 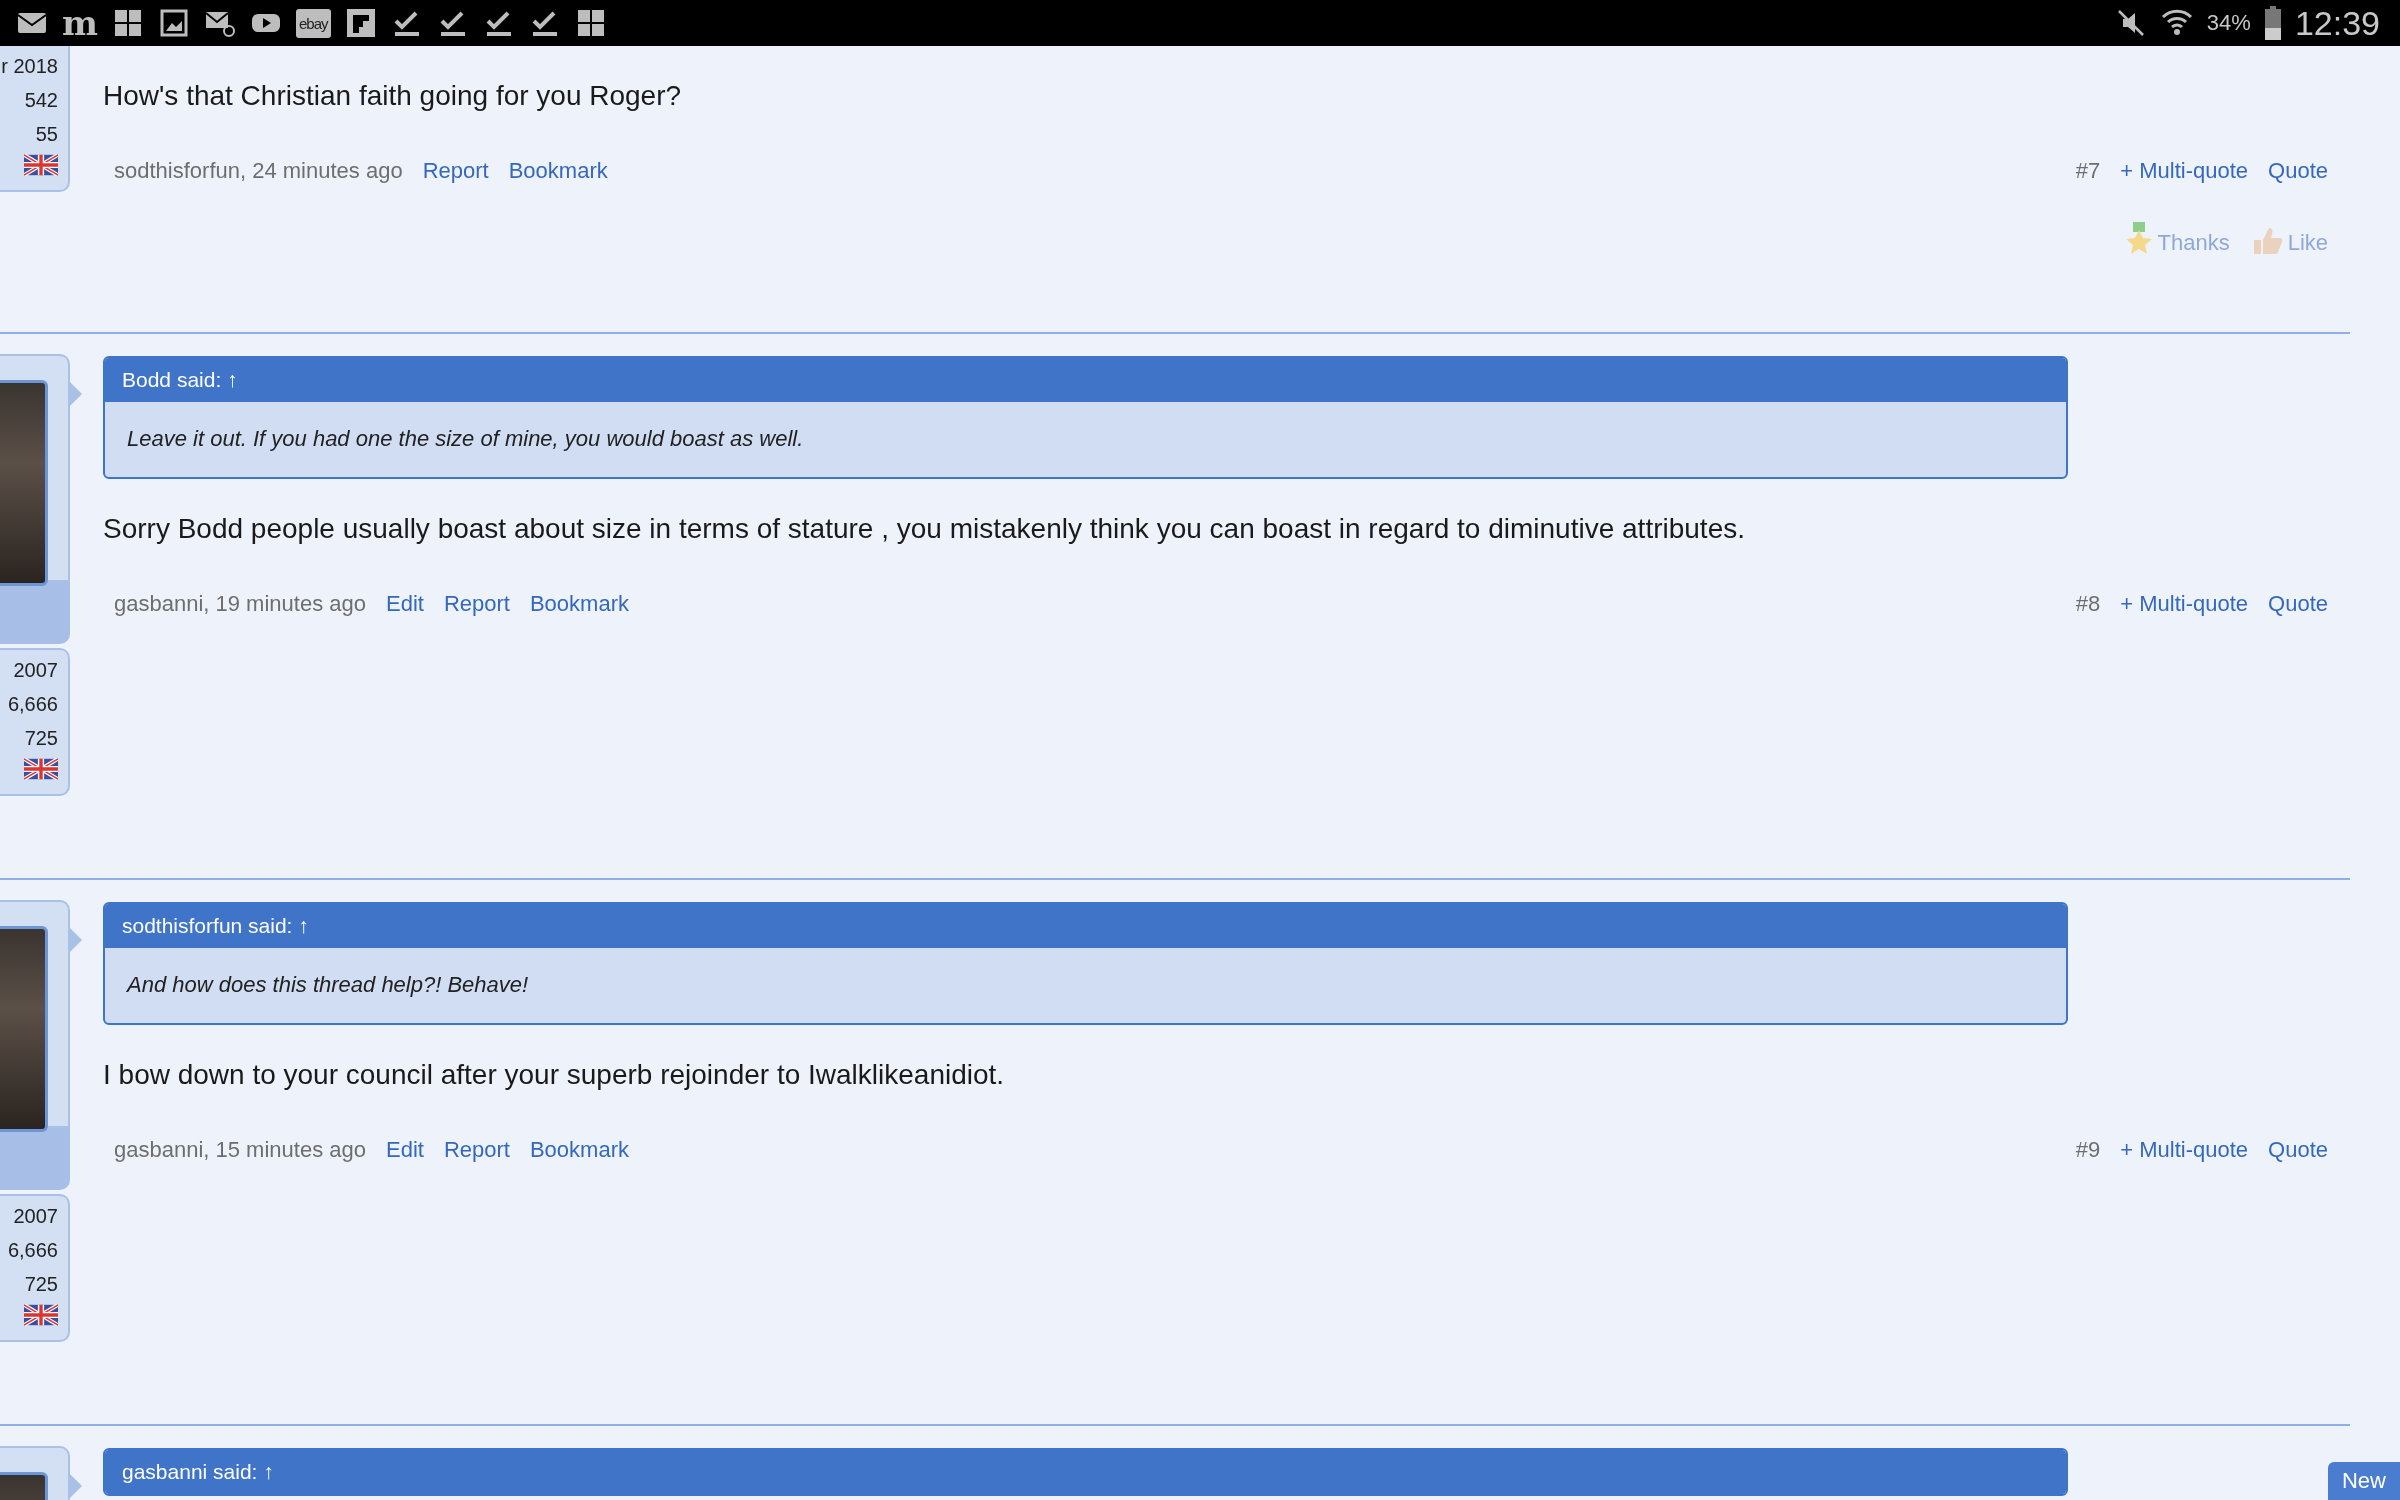 What do you see at coordinates (2139, 239) in the screenshot?
I see `star-medal-icon` at bounding box center [2139, 239].